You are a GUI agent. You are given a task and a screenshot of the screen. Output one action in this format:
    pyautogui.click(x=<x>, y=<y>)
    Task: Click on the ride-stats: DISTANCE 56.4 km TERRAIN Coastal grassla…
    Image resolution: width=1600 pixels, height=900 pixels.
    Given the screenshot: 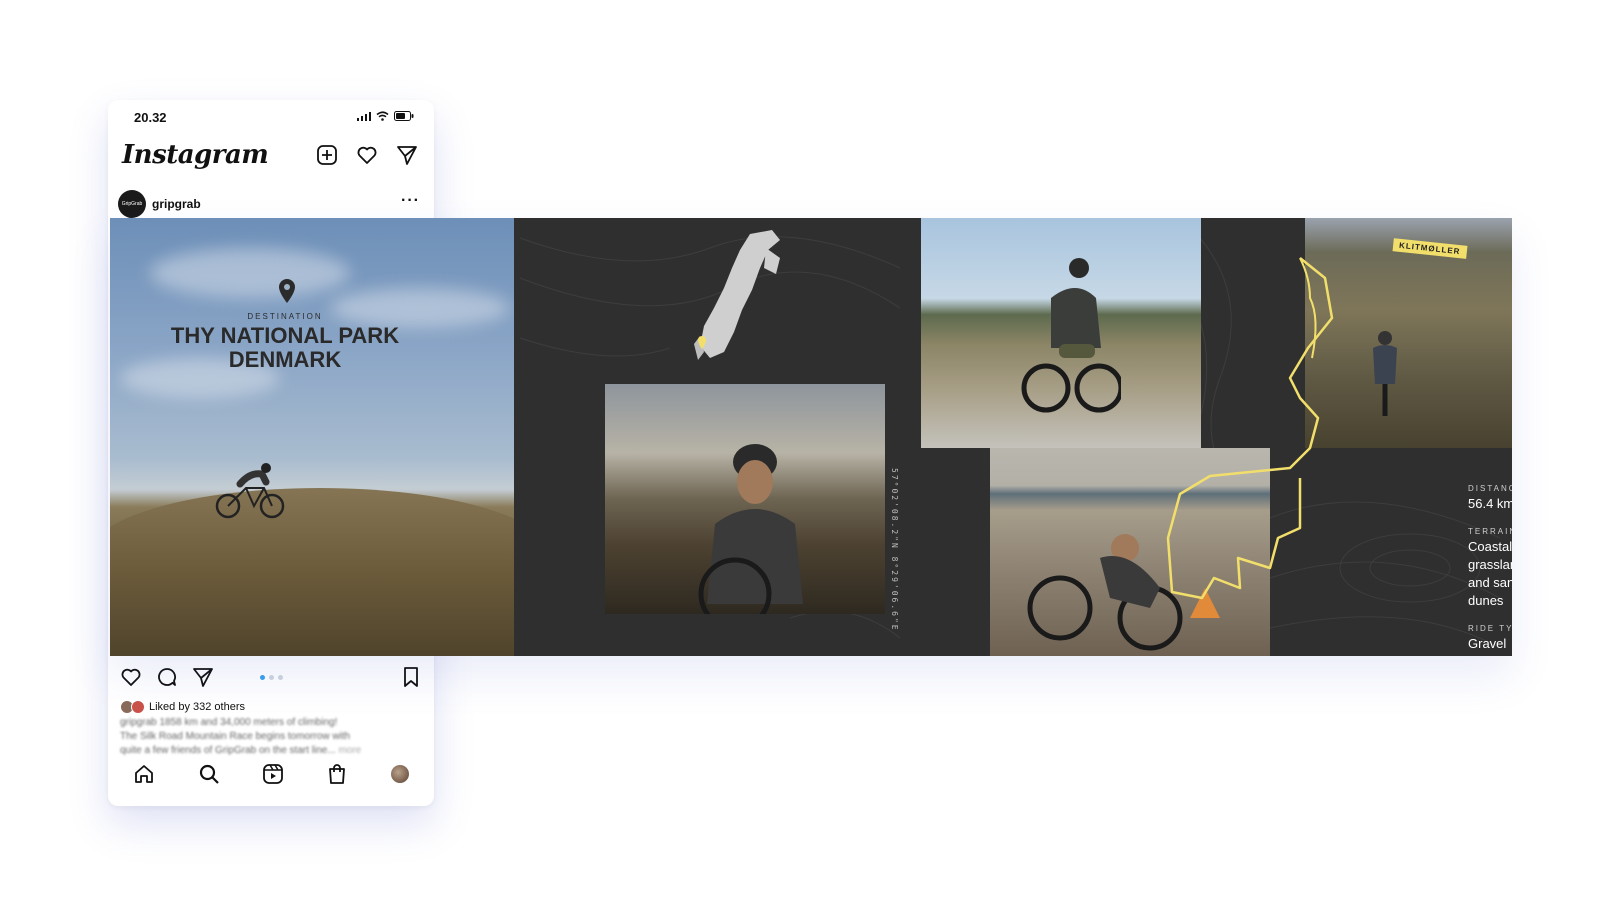 What is the action you would take?
    pyautogui.click(x=1490, y=564)
    